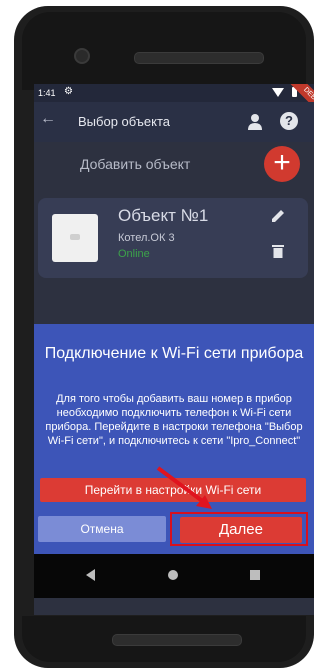 The image size is (322, 668). Describe the element at coordinates (135, 164) in the screenshot. I see `add-object-label: Добавить объект` at that location.